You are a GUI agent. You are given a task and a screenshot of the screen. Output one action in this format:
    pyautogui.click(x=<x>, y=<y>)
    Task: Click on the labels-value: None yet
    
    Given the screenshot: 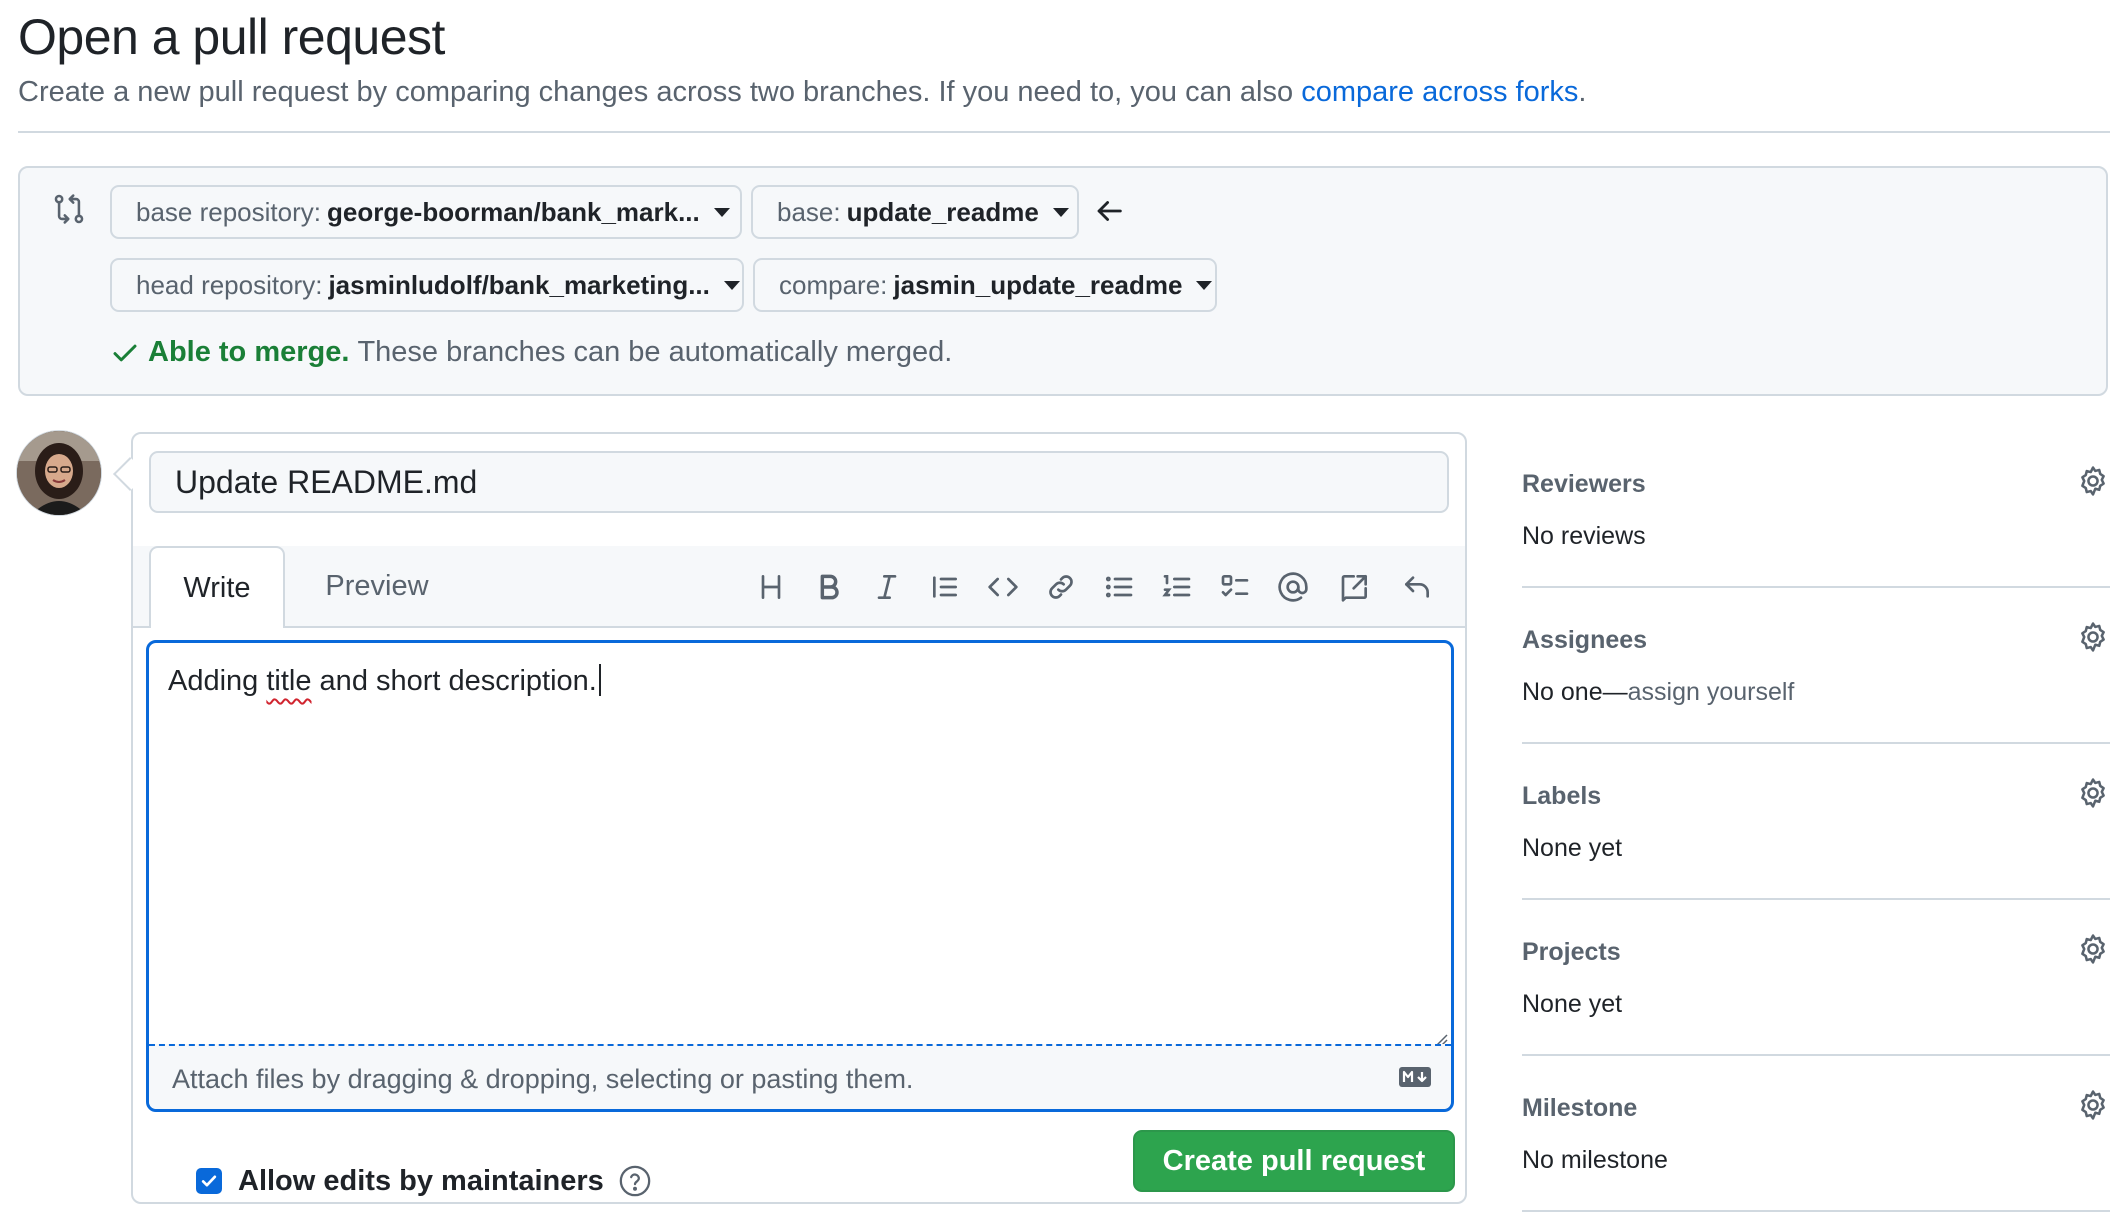 What is the action you would take?
    pyautogui.click(x=1572, y=848)
    